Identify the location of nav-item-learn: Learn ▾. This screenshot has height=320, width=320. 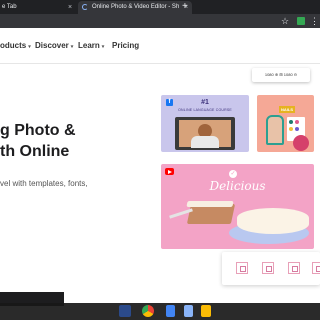
(91, 45).